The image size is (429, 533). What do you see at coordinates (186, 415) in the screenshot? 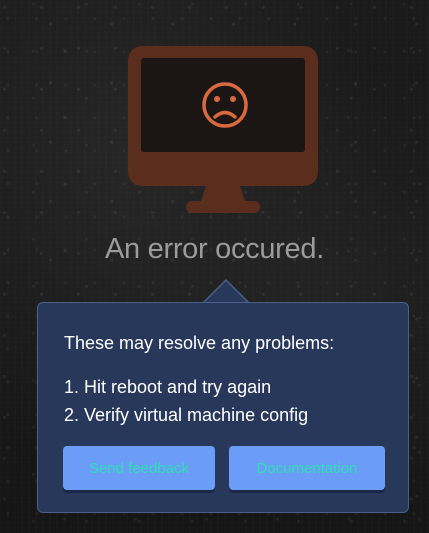
I see `step-item: 2. Verify virtual machine config` at bounding box center [186, 415].